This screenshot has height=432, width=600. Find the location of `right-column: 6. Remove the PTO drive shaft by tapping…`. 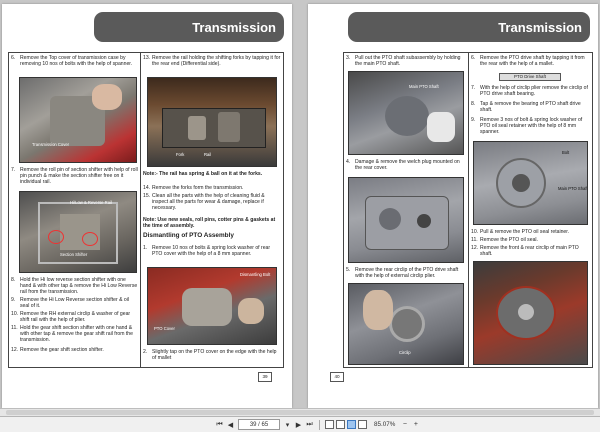

right-column: 6. Remove the PTO drive shaft by tapping… is located at coordinates (530, 212).